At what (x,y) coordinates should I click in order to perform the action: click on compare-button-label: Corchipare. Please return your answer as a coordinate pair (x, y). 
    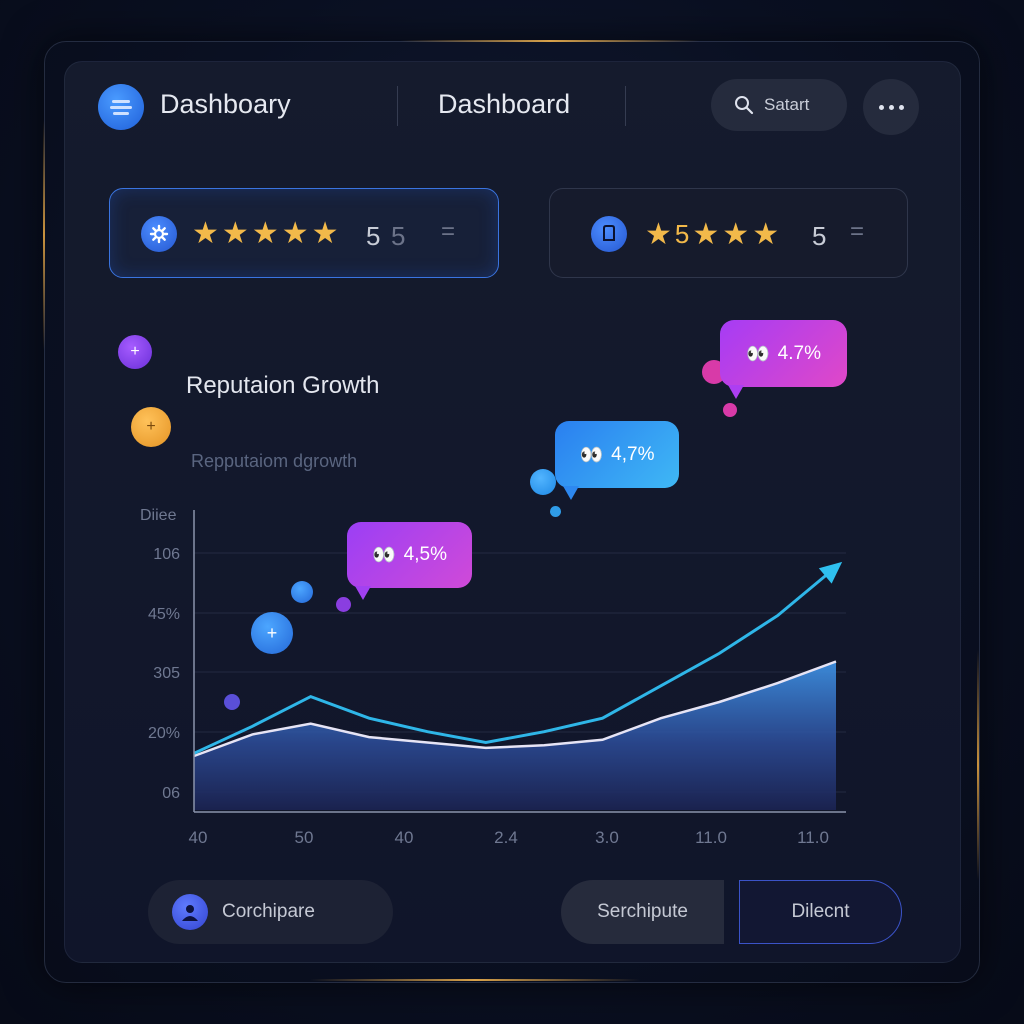
    Looking at the image, I should click on (268, 911).